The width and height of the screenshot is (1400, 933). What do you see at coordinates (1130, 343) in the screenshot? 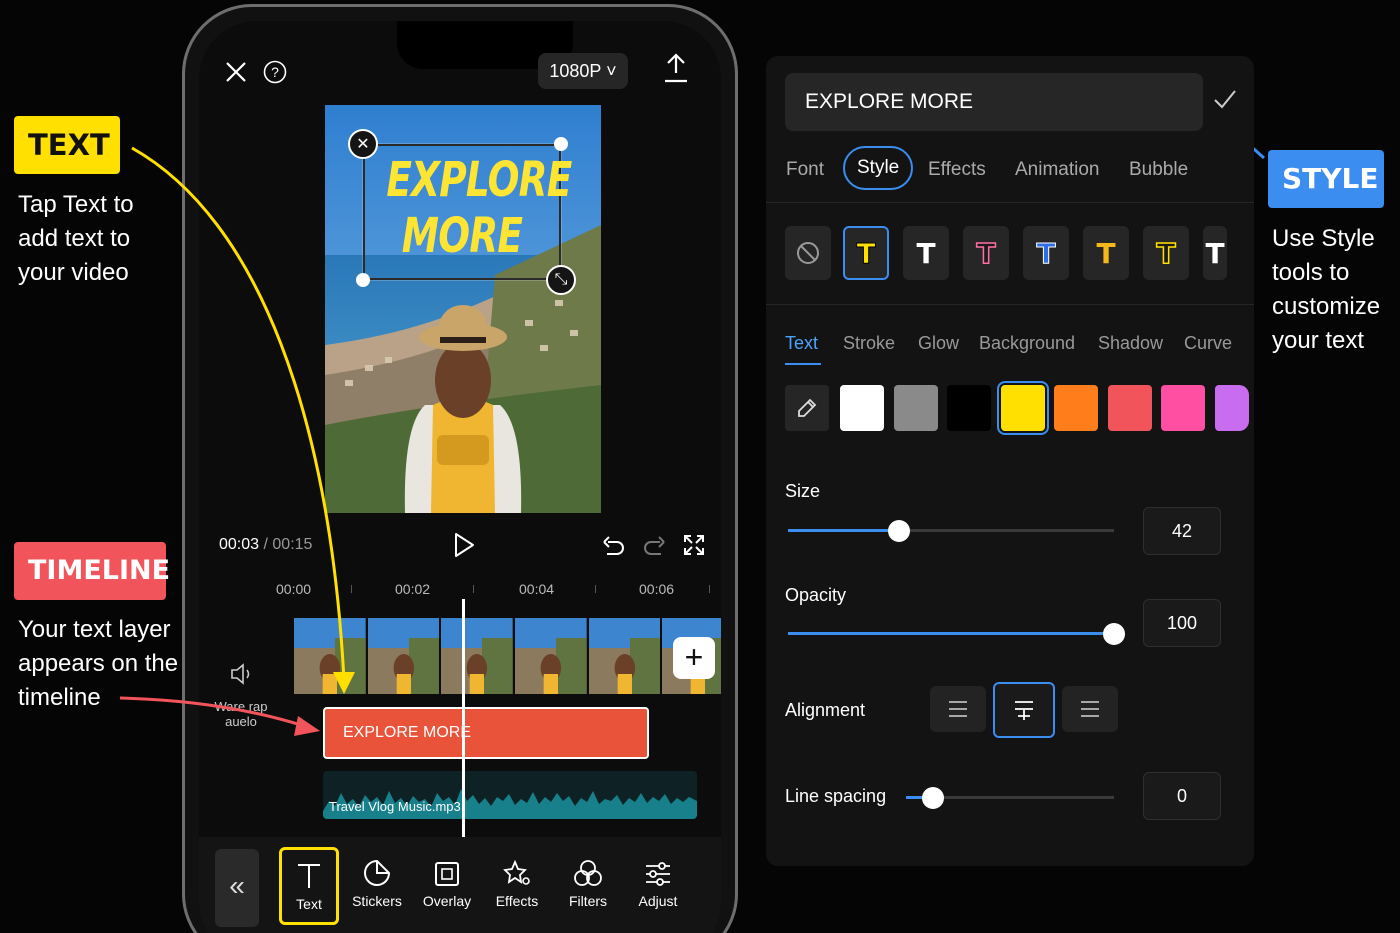
I see `subtab-shadow: Shadow` at bounding box center [1130, 343].